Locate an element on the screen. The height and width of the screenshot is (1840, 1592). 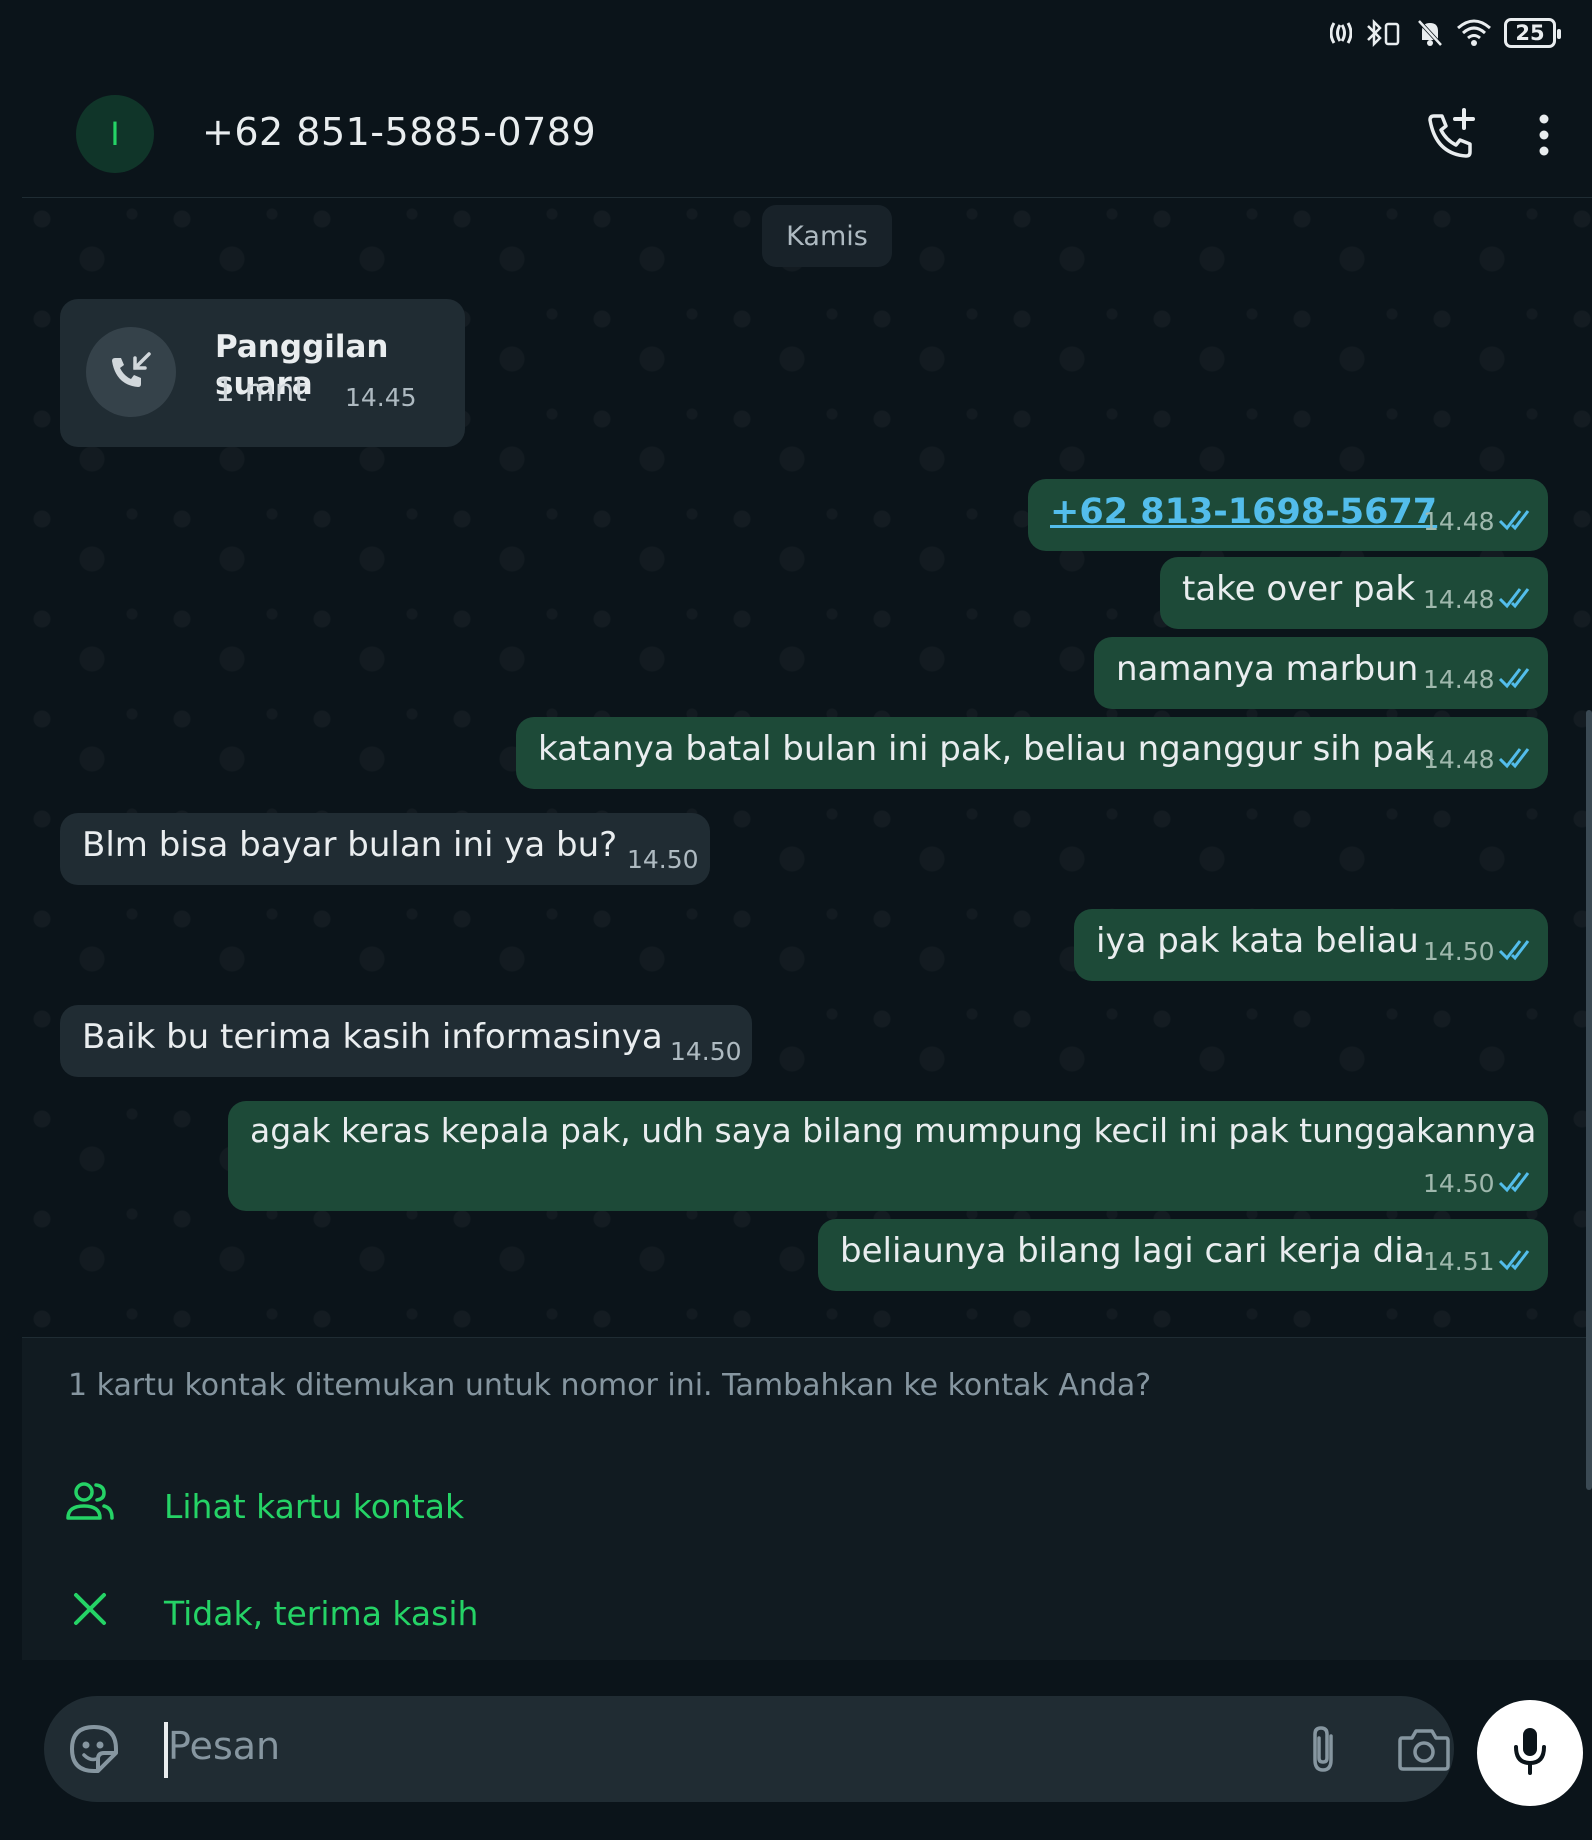
message-bubble-outgoing: take over pak 14.48 is located at coordinates (1354, 593).